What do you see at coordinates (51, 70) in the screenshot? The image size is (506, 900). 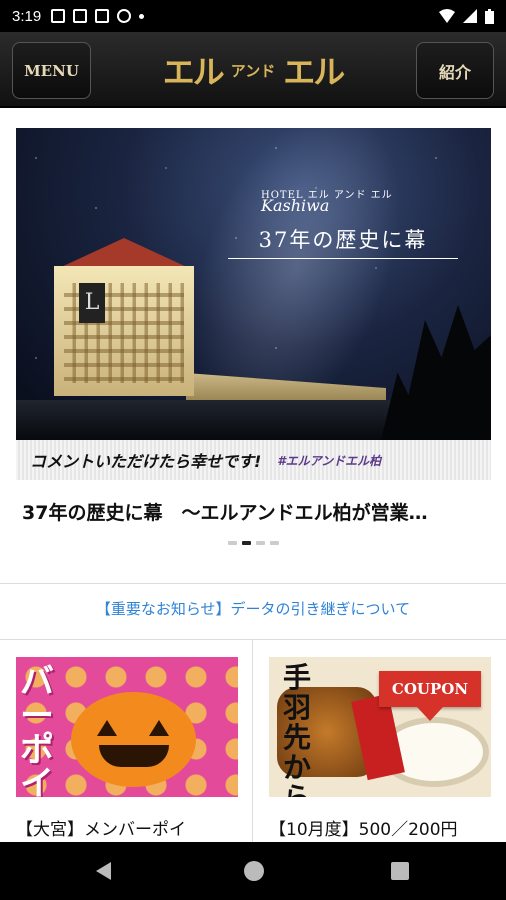 I see `menu-button: MENU` at bounding box center [51, 70].